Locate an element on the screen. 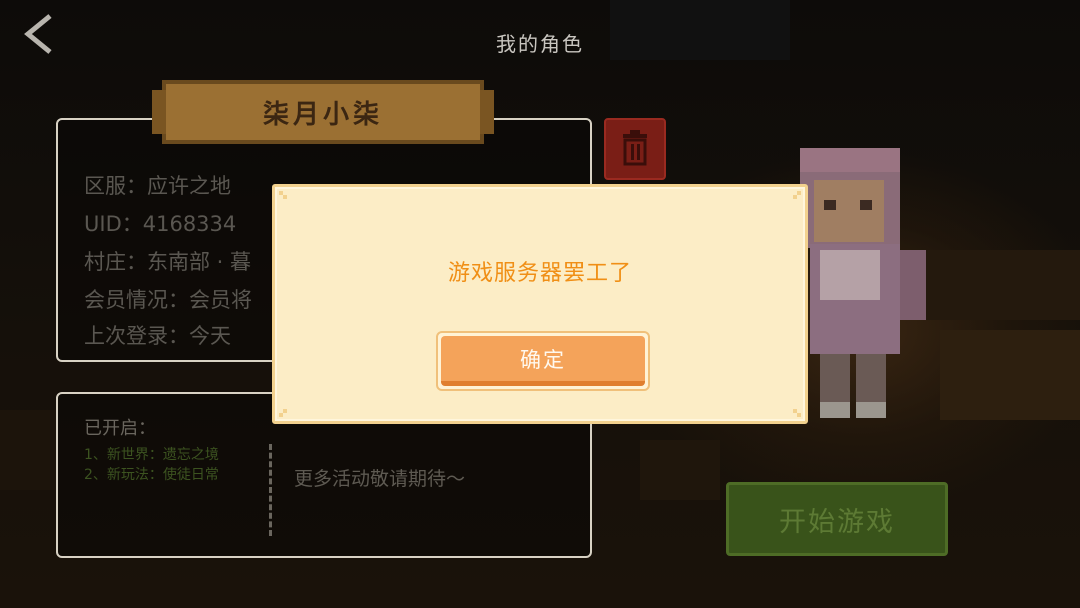  activities-divider is located at coordinates (270, 490).